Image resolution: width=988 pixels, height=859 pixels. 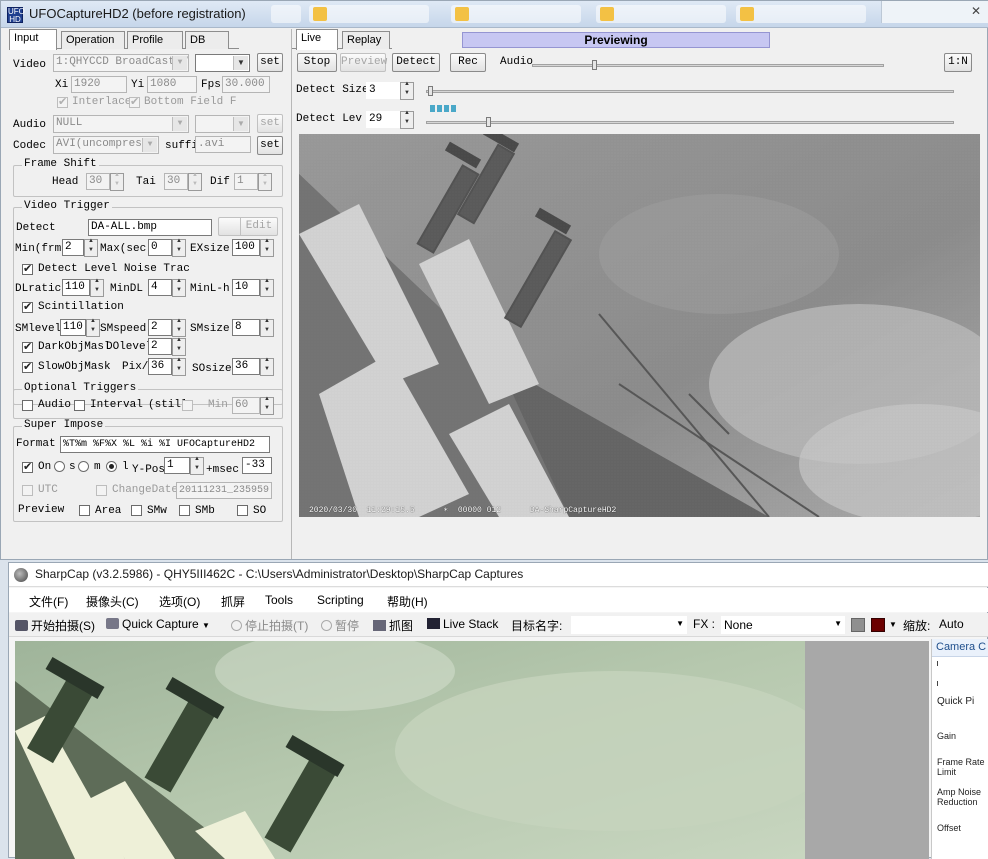 What do you see at coordinates (33, 39) in the screenshot?
I see `tab-input: Input` at bounding box center [33, 39].